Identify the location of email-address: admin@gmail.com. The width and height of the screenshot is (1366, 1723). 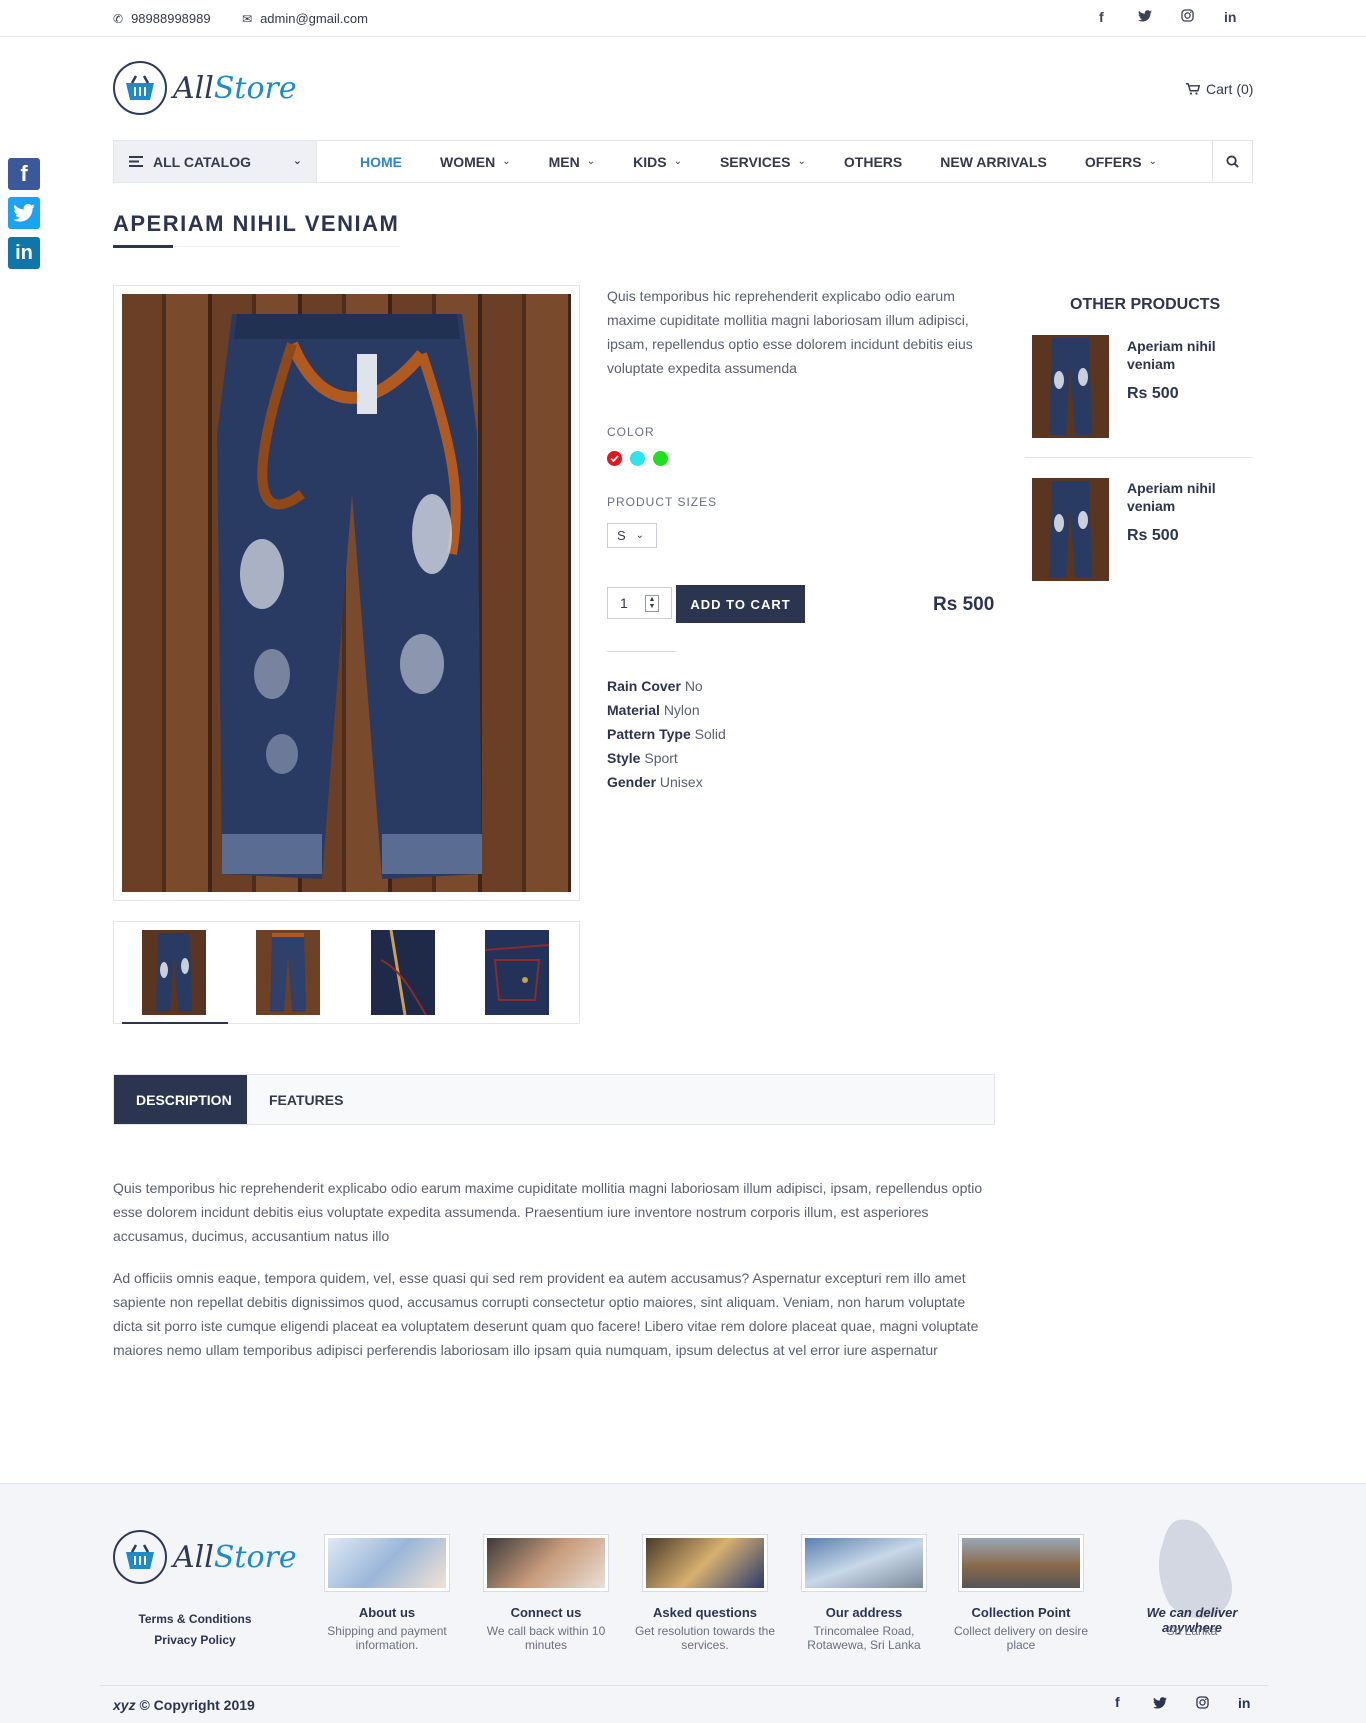
(314, 18).